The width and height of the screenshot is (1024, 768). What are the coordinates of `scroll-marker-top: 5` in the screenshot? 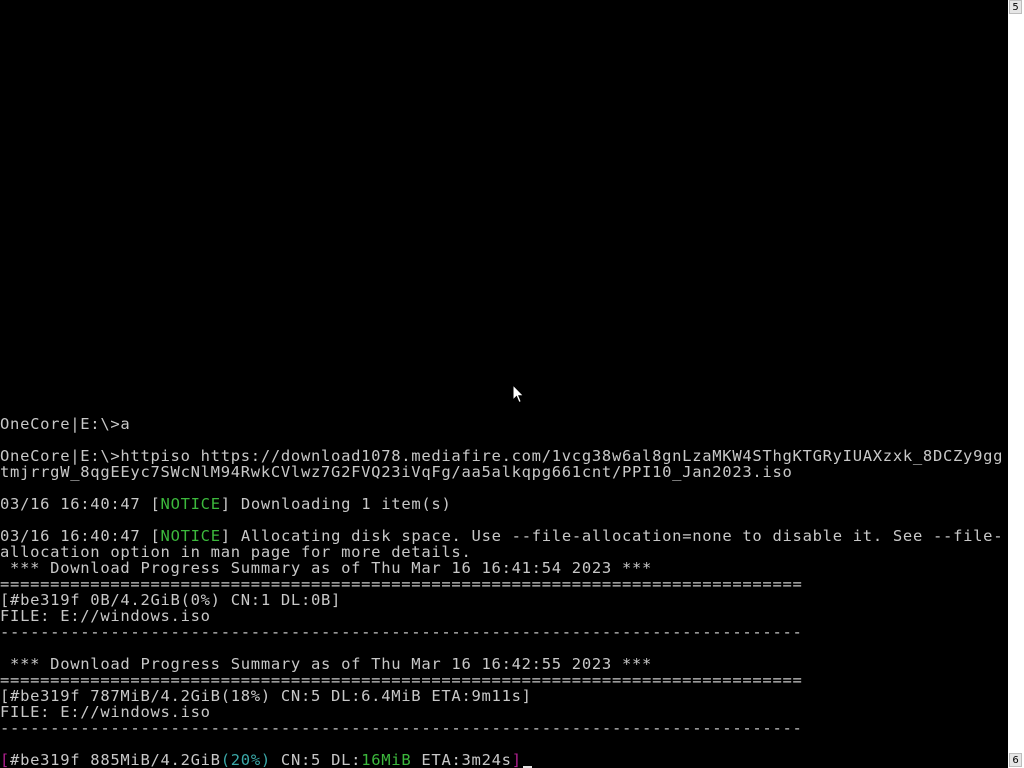 It's located at (1015, 7).